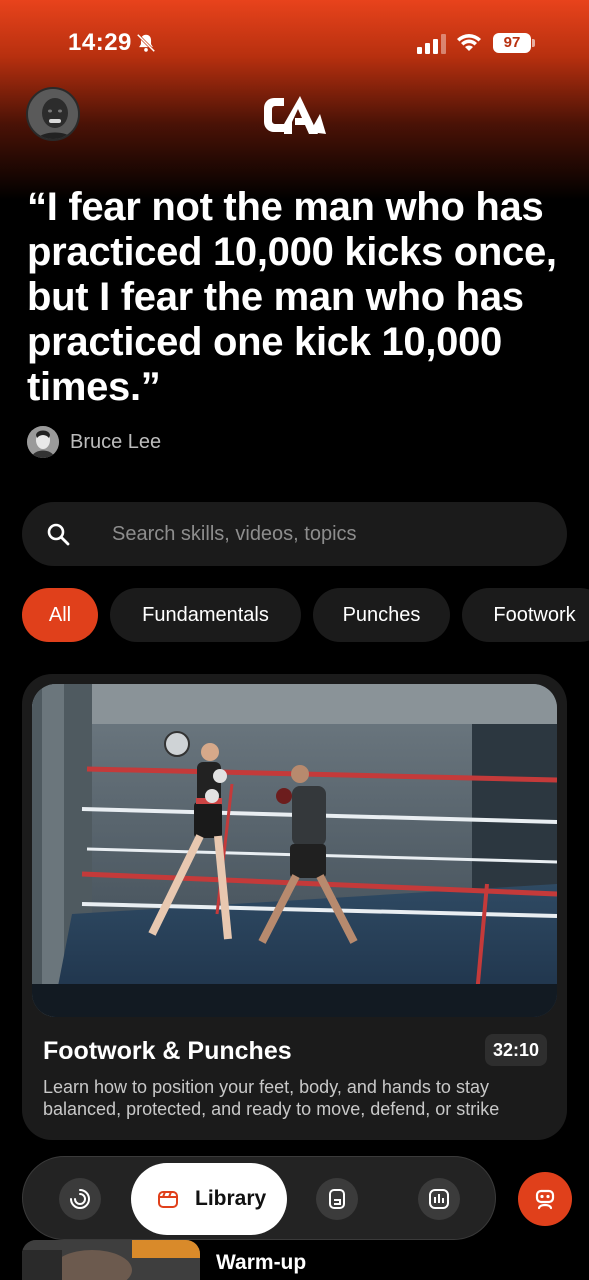 This screenshot has height=1280, width=589. I want to click on status-time: 14:29, so click(100, 42).